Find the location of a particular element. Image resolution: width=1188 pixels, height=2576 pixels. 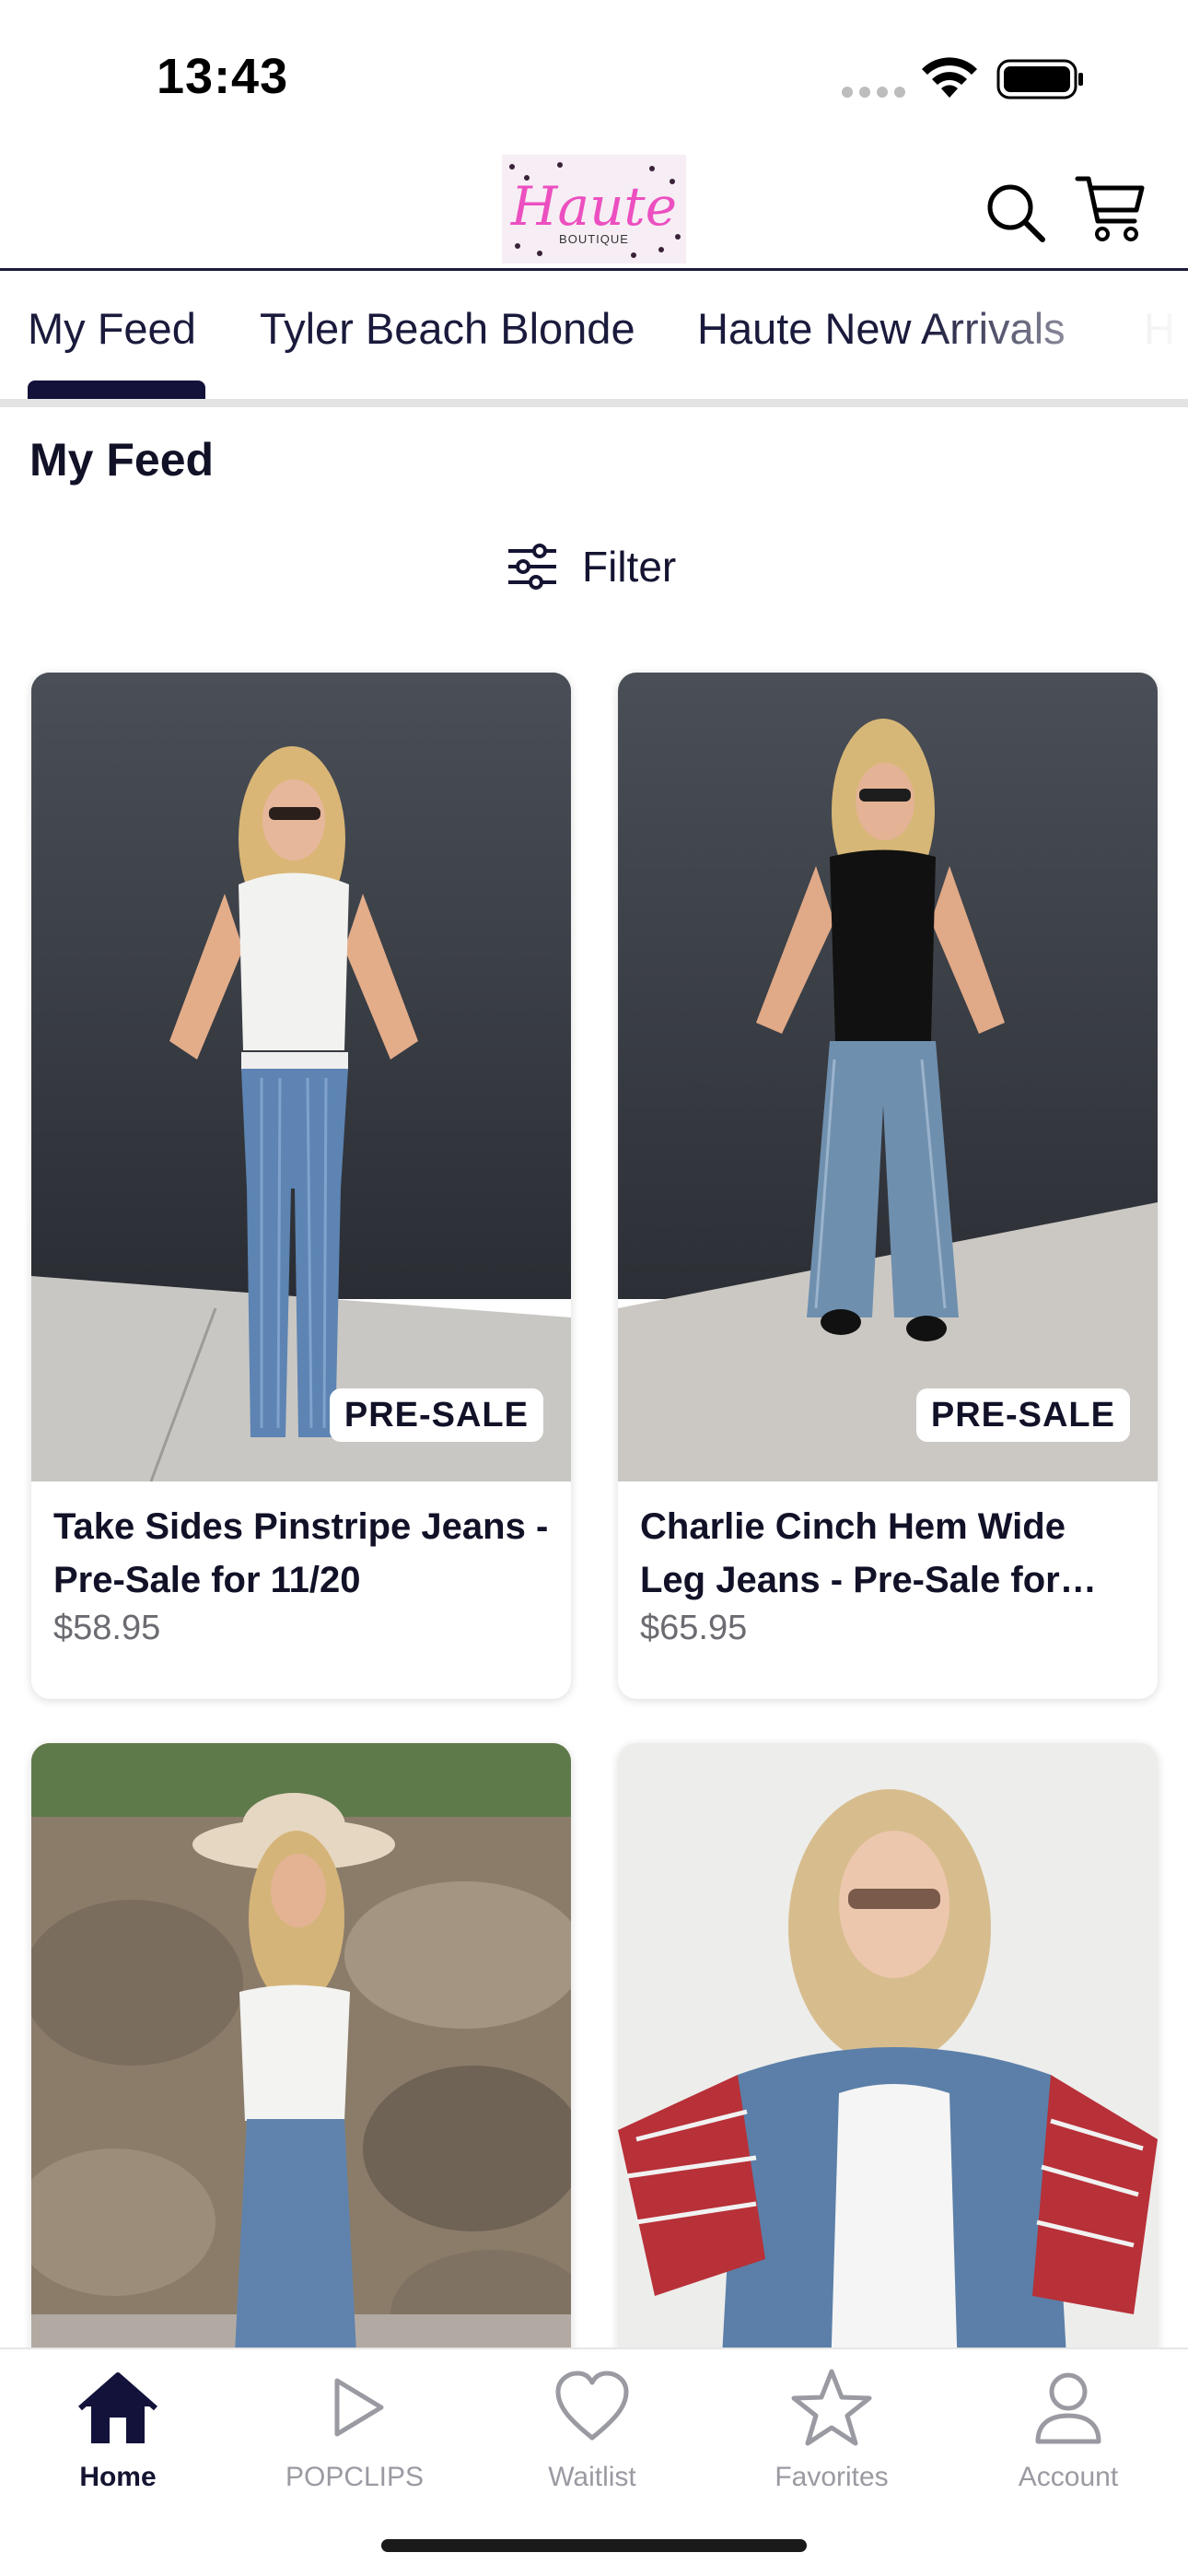

product-price: $58.95 is located at coordinates (107, 1628).